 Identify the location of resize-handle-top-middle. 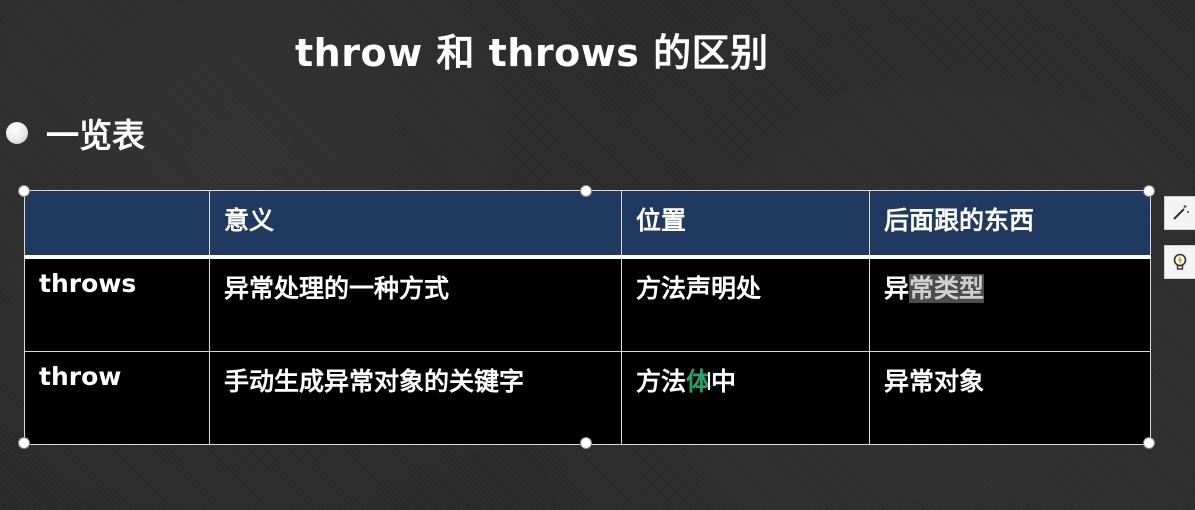
(586, 191).